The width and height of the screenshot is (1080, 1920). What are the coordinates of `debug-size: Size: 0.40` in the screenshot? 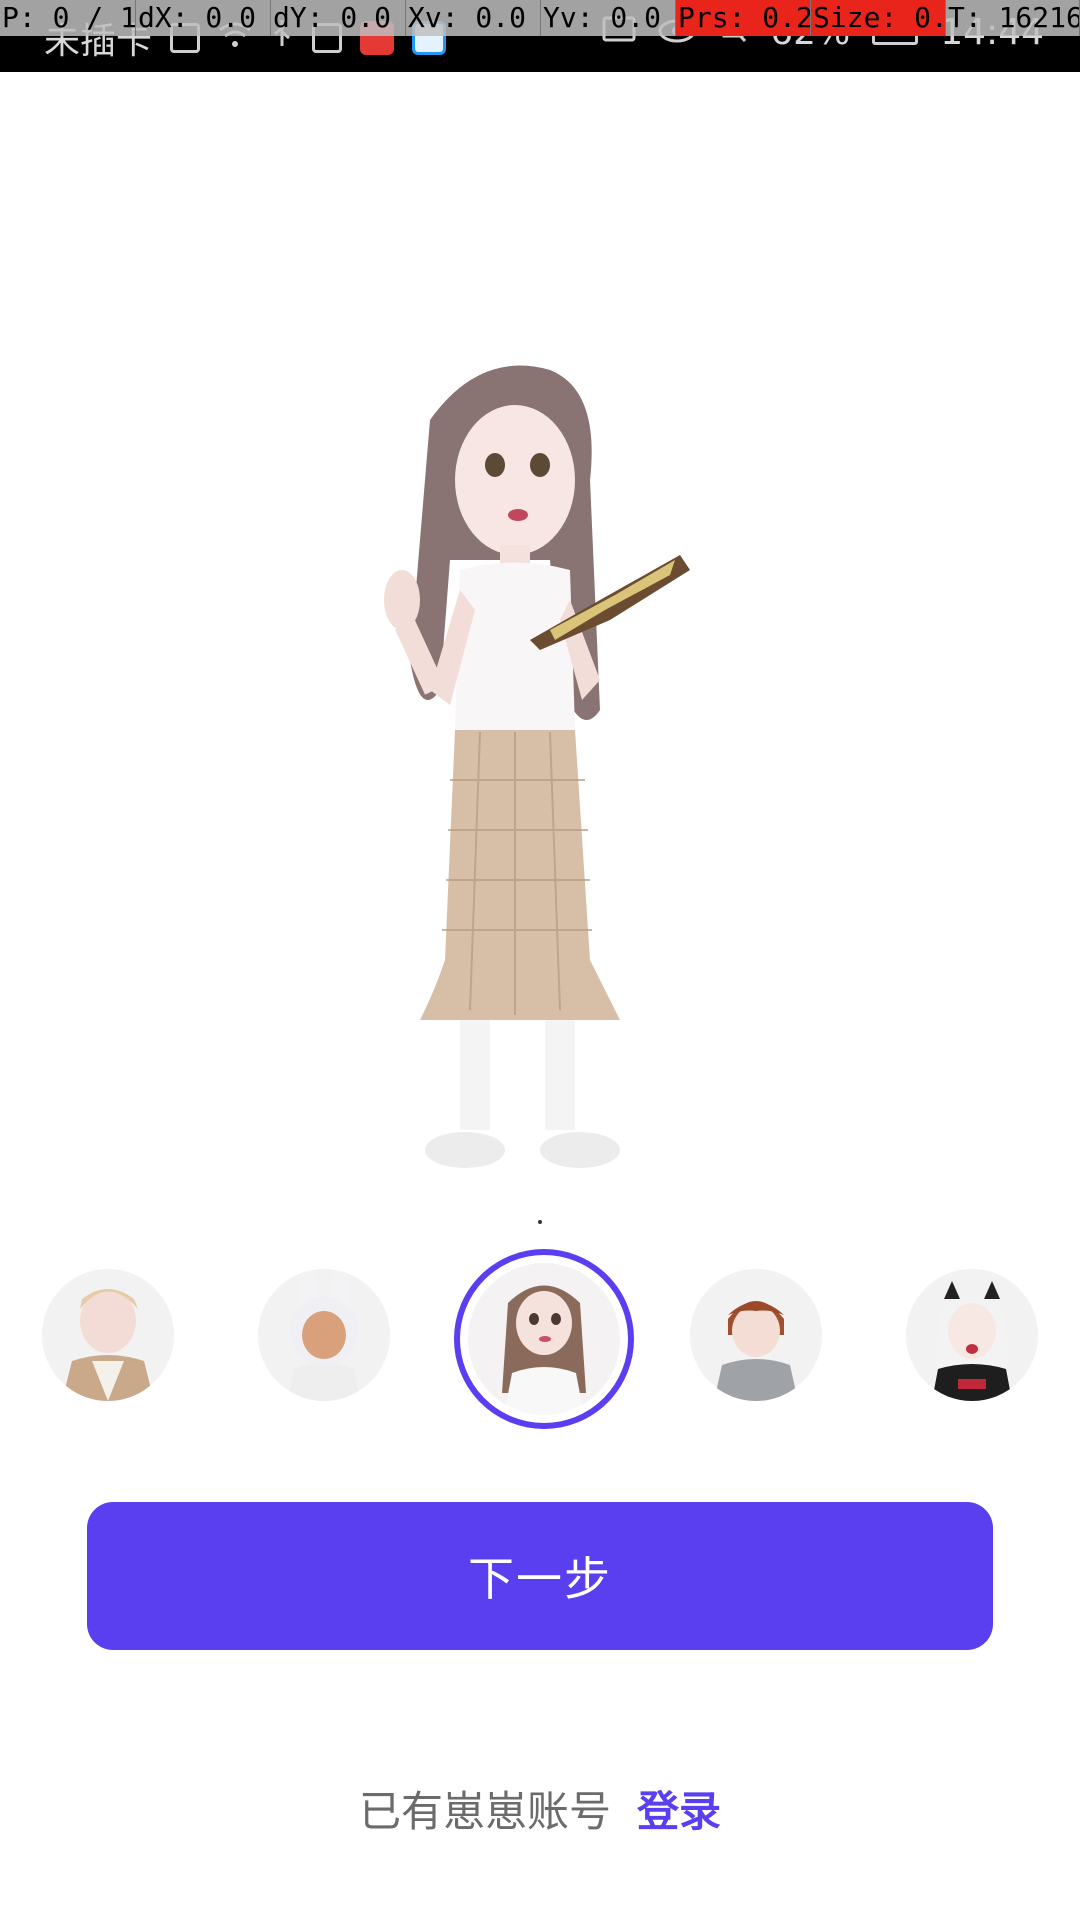 It's located at (878, 18).